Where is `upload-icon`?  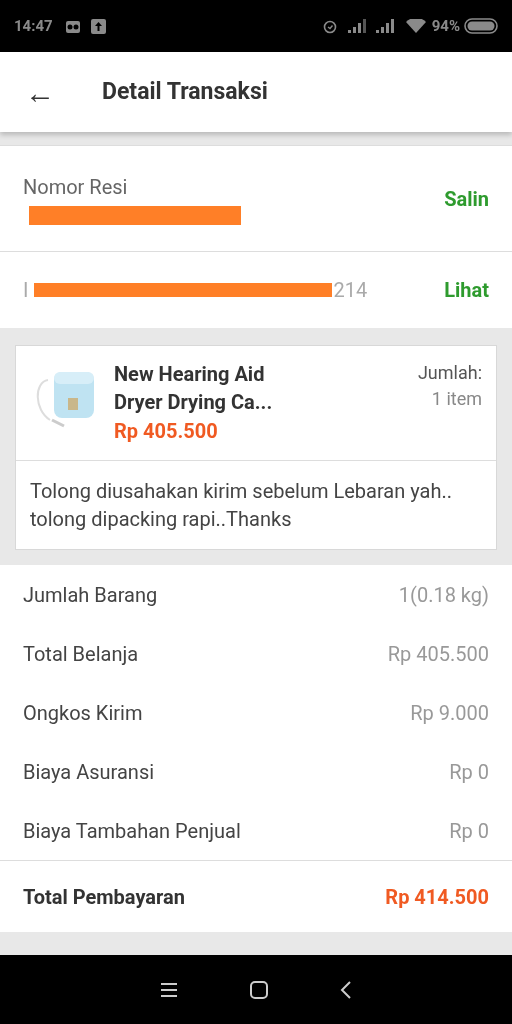
upload-icon is located at coordinates (98, 26).